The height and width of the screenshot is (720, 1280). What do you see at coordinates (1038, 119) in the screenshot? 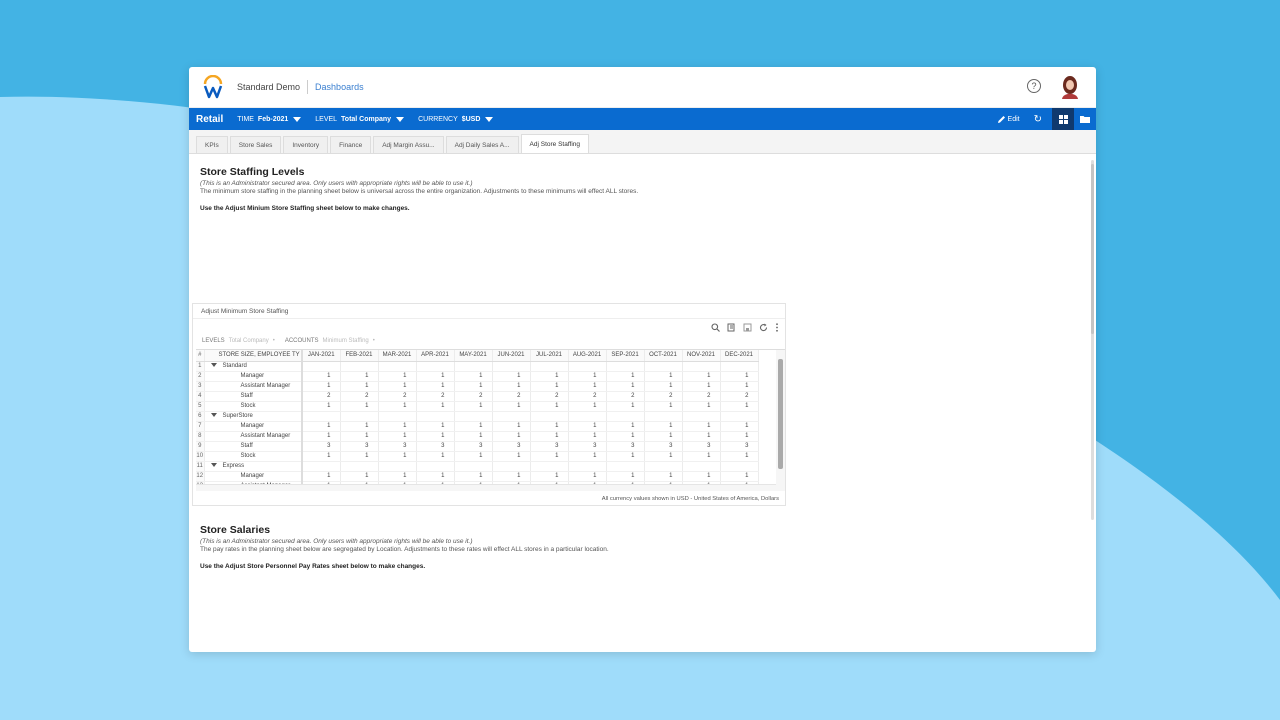
I see `refresh-icon: ↻` at bounding box center [1038, 119].